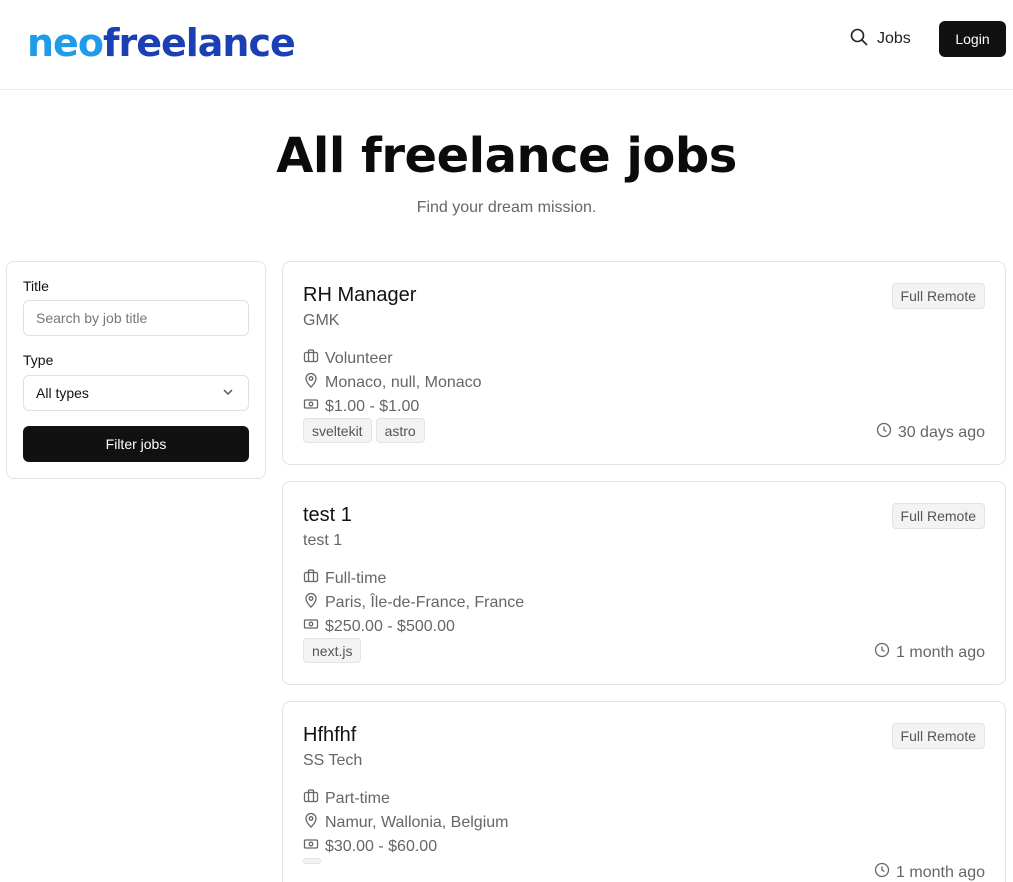  I want to click on job-company: GMK, so click(321, 320).